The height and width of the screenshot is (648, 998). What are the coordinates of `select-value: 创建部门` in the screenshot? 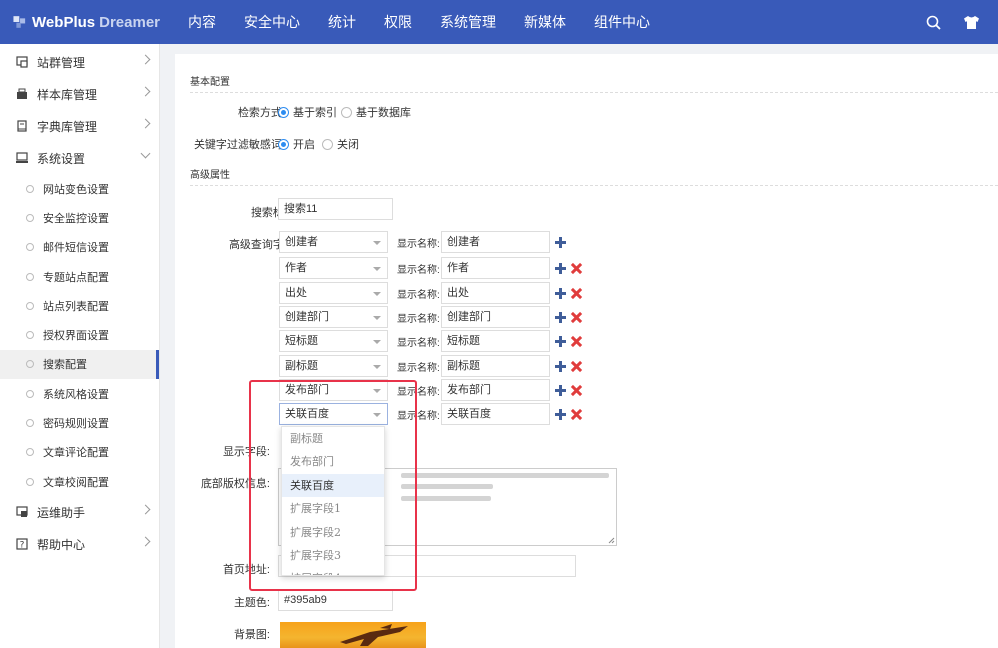 It's located at (307, 317).